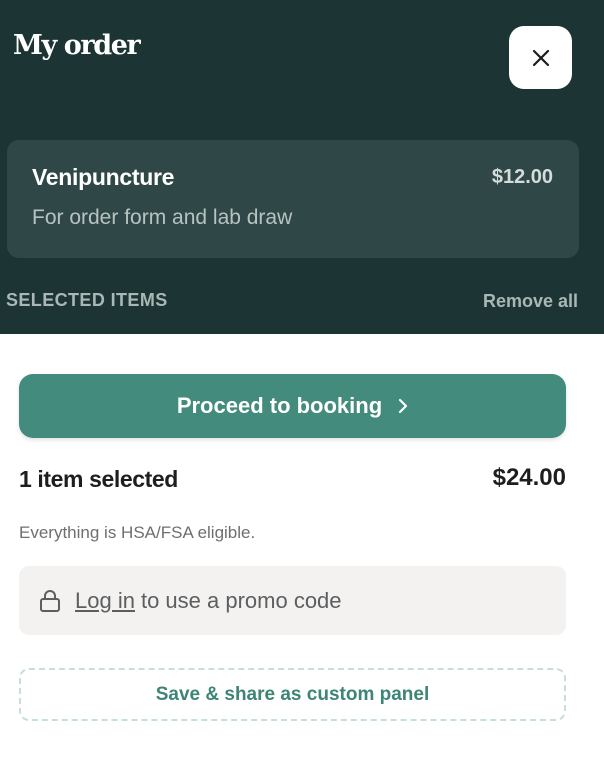  Describe the element at coordinates (162, 217) in the screenshot. I see `item-description: For order form and lab draw` at that location.